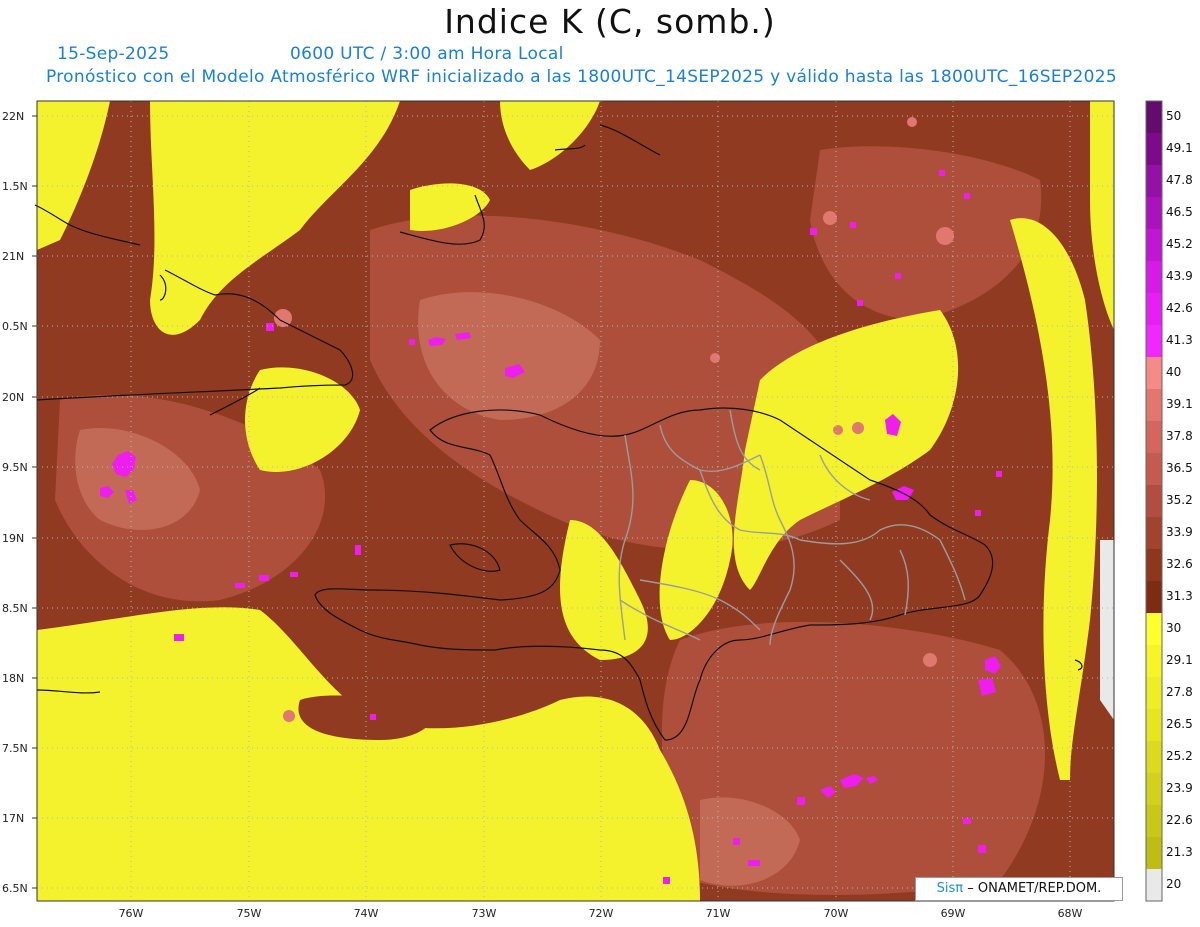  What do you see at coordinates (950, 888) in the screenshot?
I see `sispi-brand: Sisπ` at bounding box center [950, 888].